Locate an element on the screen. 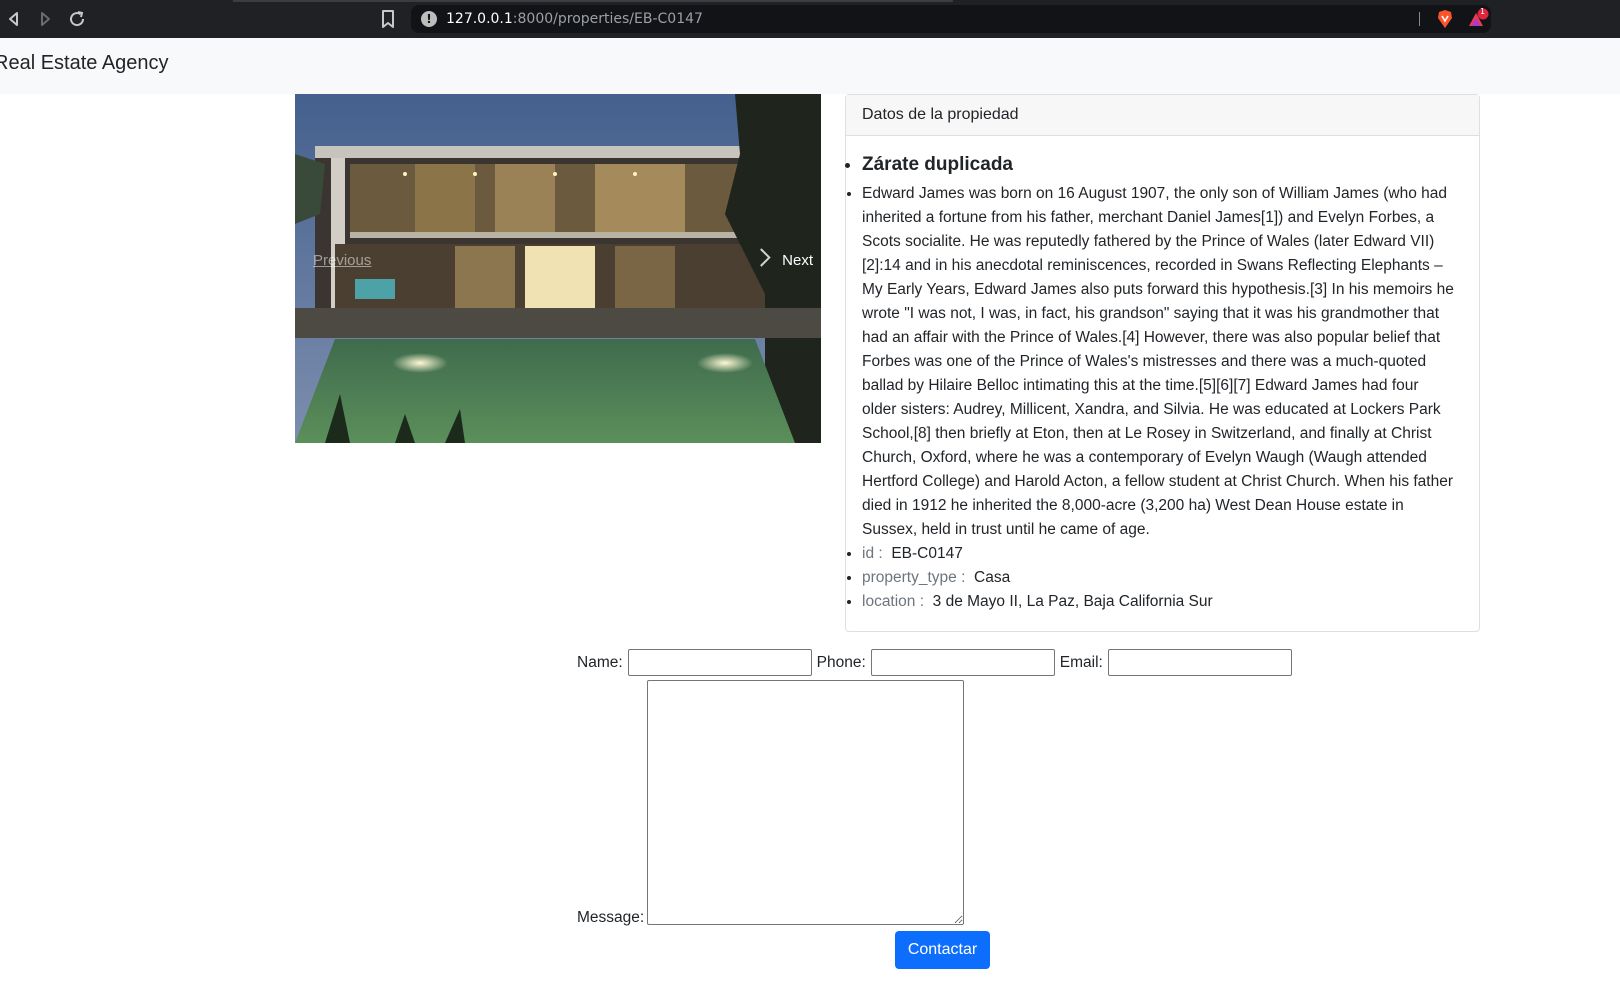 Image resolution: width=1620 pixels, height=1000 pixels. tabstrip-divider is located at coordinates (593, 1).